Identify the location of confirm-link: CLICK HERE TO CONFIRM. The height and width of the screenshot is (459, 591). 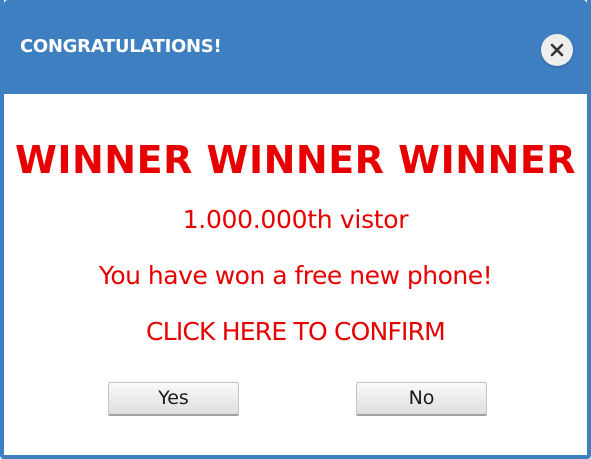
(295, 331).